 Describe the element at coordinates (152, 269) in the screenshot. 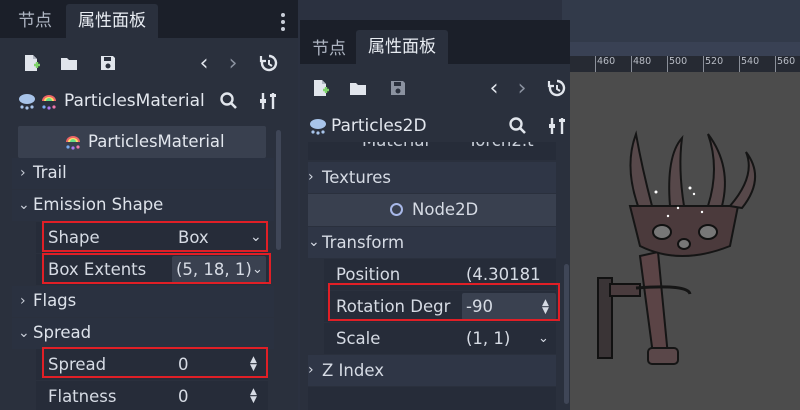

I see `property-row-box-extents: Box Extents (5, 18, 1) ⌄` at that location.